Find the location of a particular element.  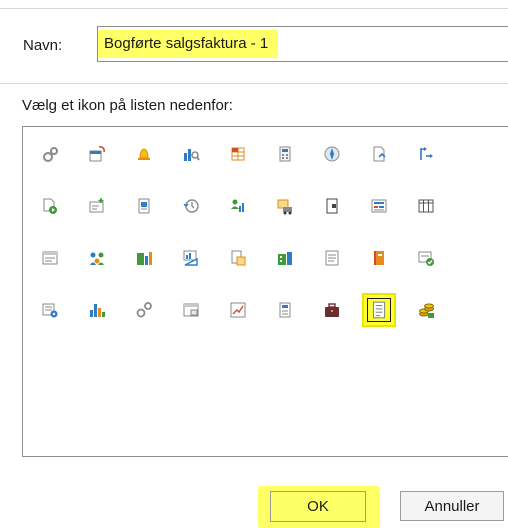

text-document-icon-glyph is located at coordinates (379, 310).